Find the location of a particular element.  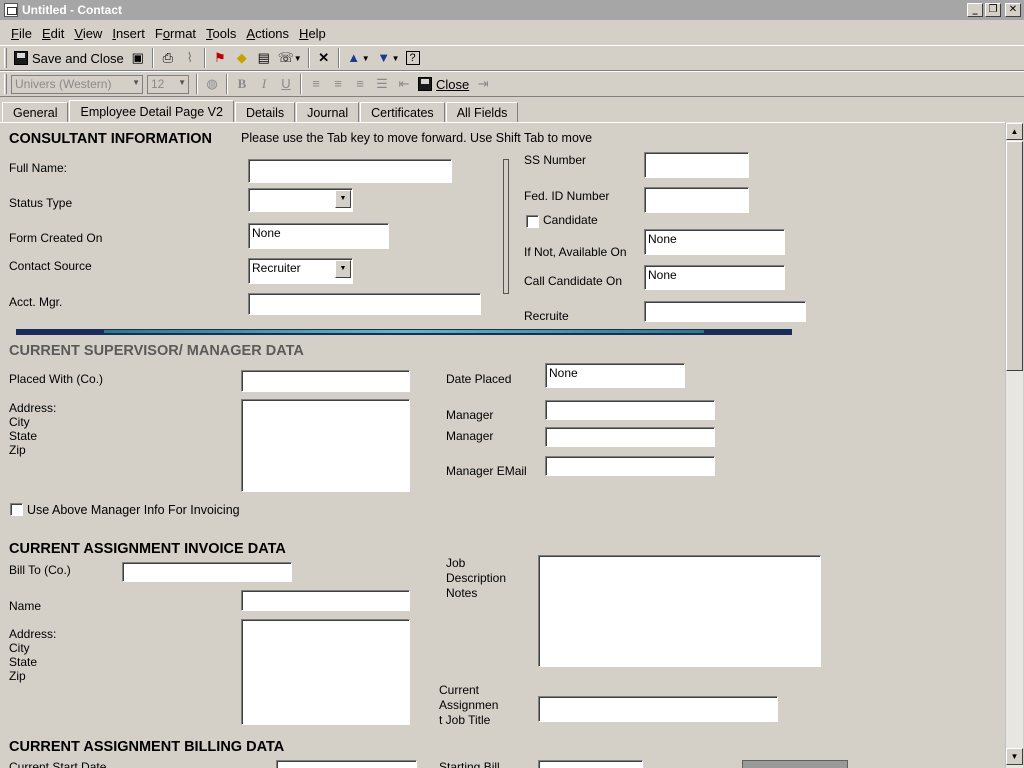

invoice-name-field is located at coordinates (325, 600).